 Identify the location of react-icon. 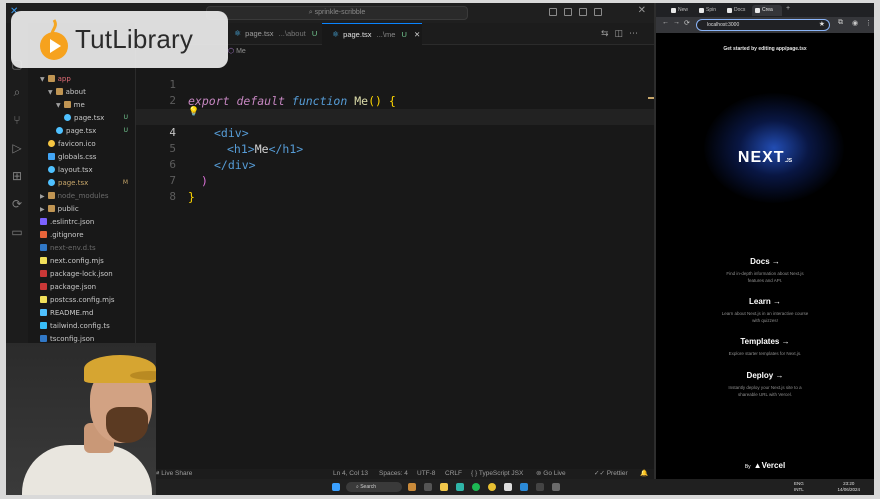
(51, 169).